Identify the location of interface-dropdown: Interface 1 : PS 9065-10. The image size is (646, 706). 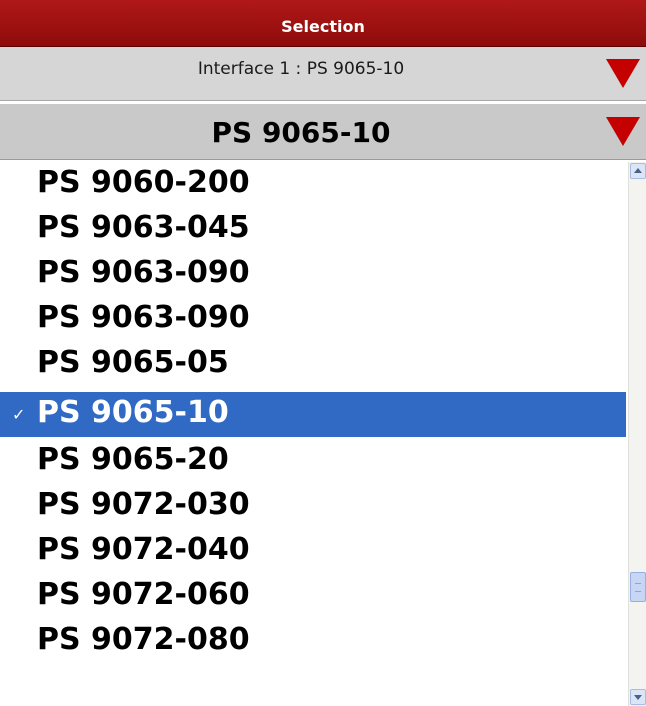
(323, 74).